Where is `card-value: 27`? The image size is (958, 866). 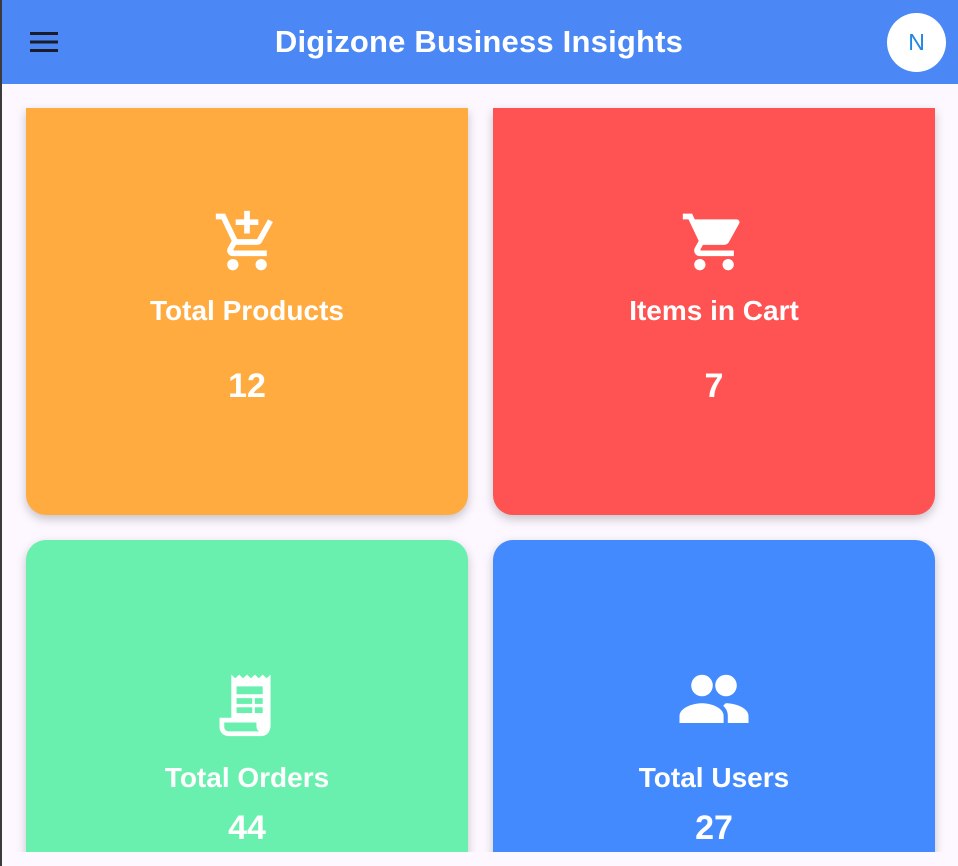
card-value: 27 is located at coordinates (714, 828).